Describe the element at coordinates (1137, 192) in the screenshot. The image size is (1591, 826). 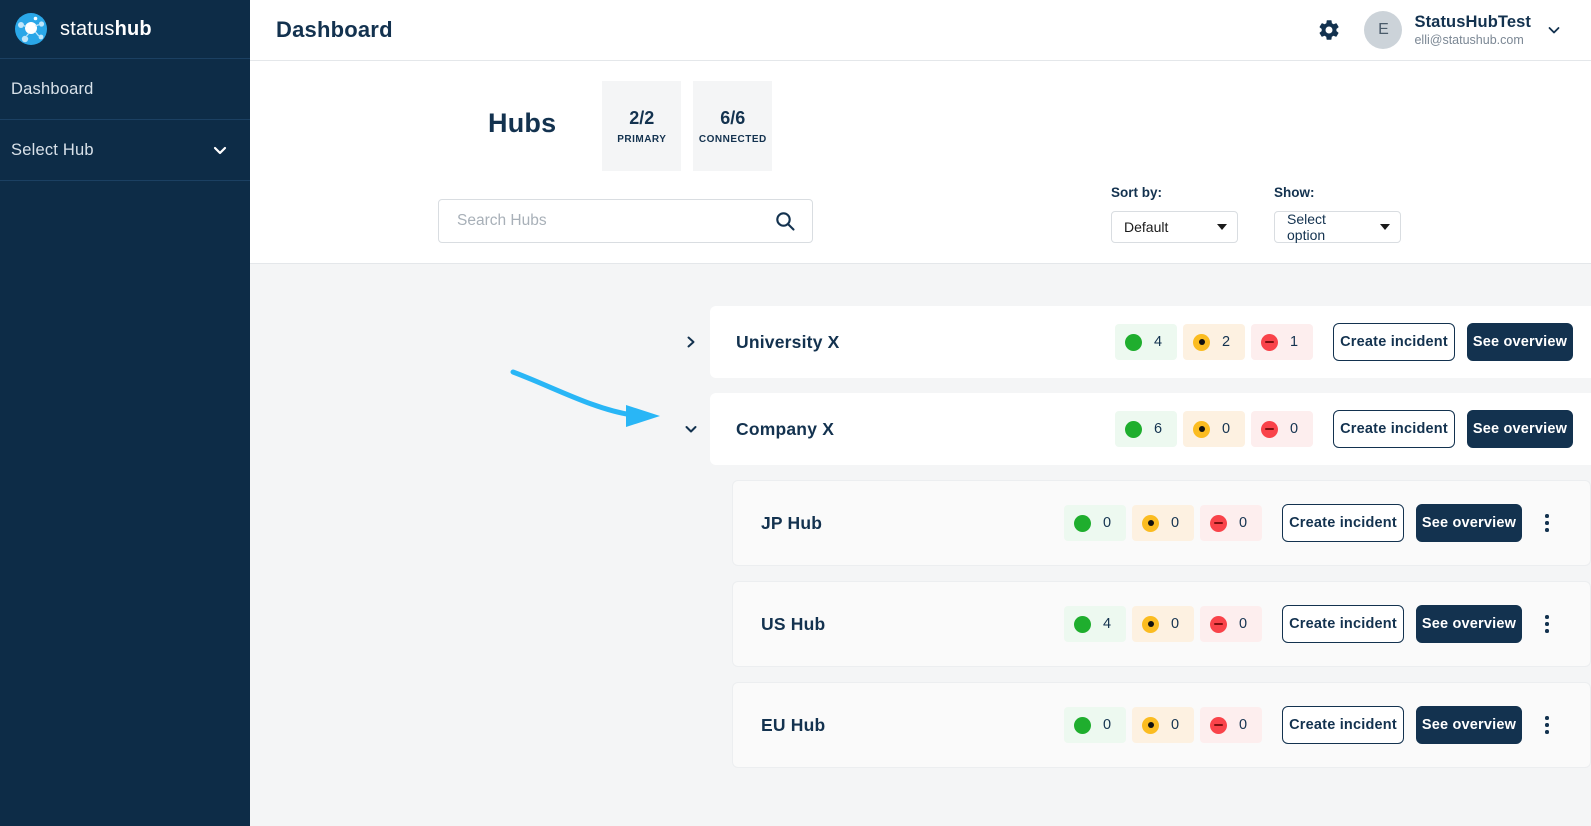
I see `filter-label: Sort by:` at that location.